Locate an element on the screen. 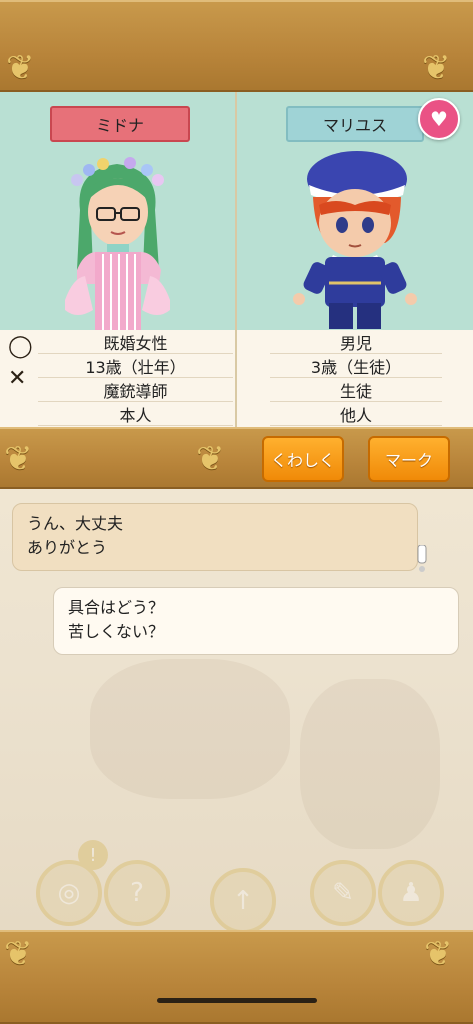 The image size is (473, 1024). home-indicator is located at coordinates (237, 1000).